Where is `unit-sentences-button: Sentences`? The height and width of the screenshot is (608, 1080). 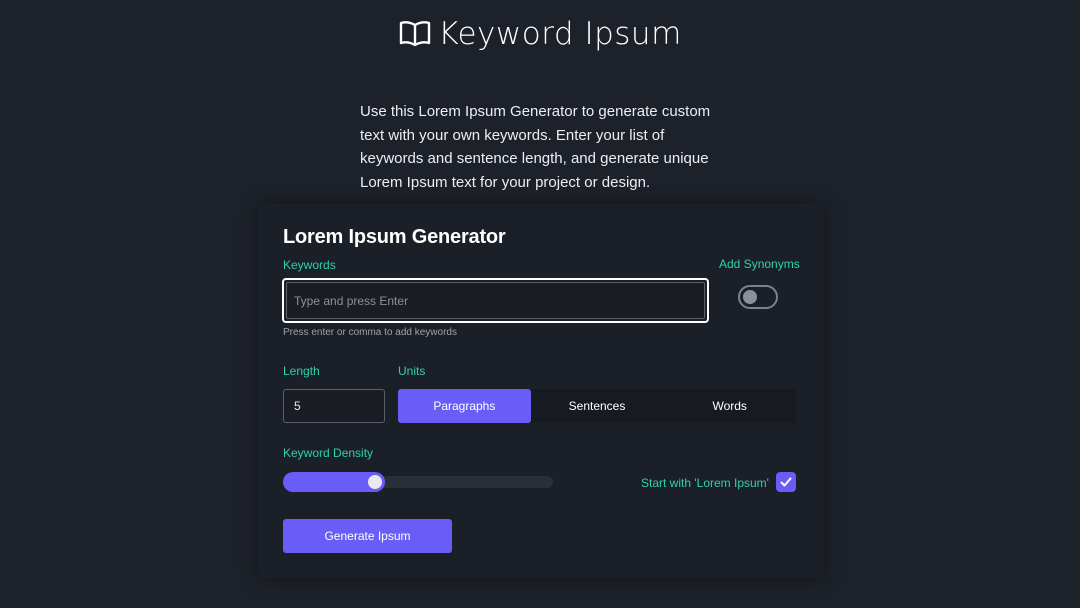 unit-sentences-button: Sentences is located at coordinates (597, 406).